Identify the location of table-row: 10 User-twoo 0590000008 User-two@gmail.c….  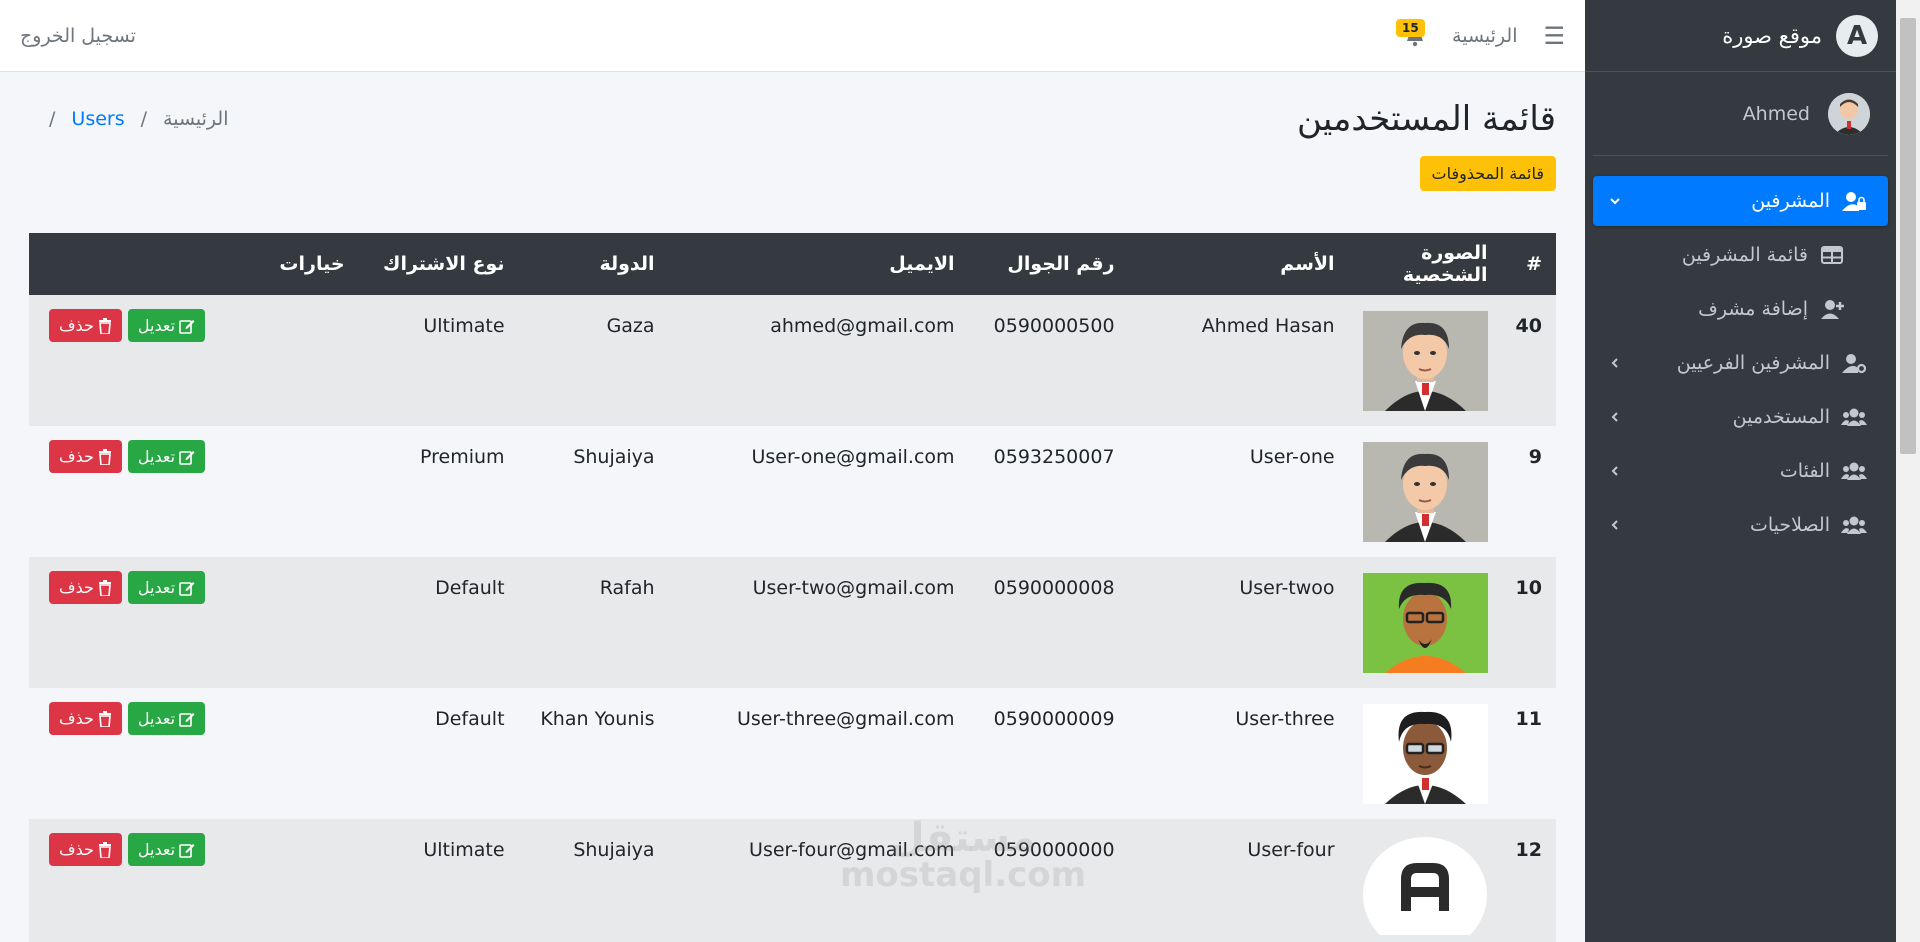
(792, 622).